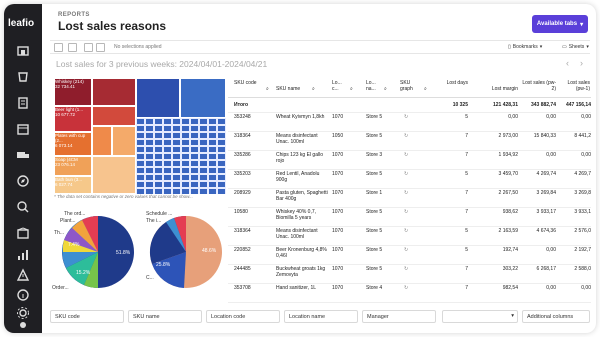  Describe the element at coordinates (302, 180) in the screenshot. I see `table-cell-name: Red Lentil, Anadolu 900g` at that location.